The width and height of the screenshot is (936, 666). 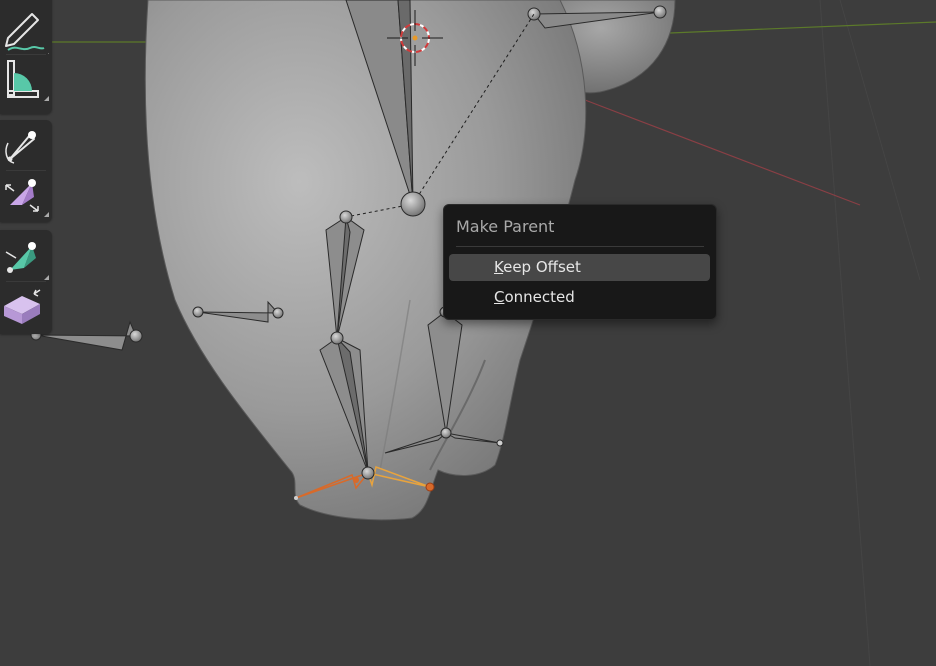 I want to click on bone-extrude-icon, so click(x=27, y=261).